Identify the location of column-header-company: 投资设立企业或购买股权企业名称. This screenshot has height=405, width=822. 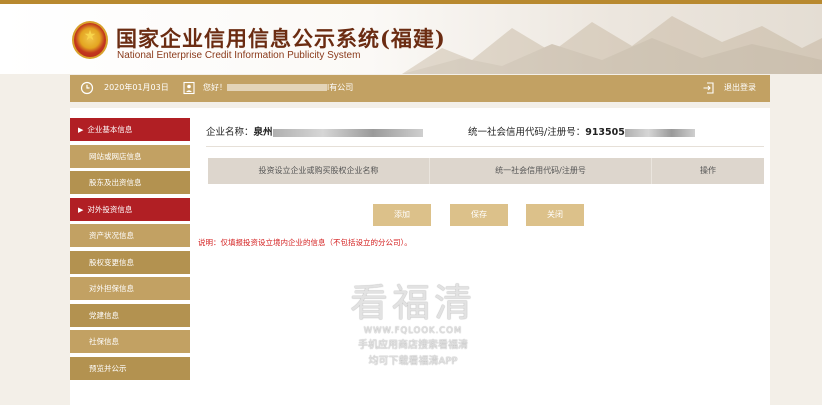
(319, 171).